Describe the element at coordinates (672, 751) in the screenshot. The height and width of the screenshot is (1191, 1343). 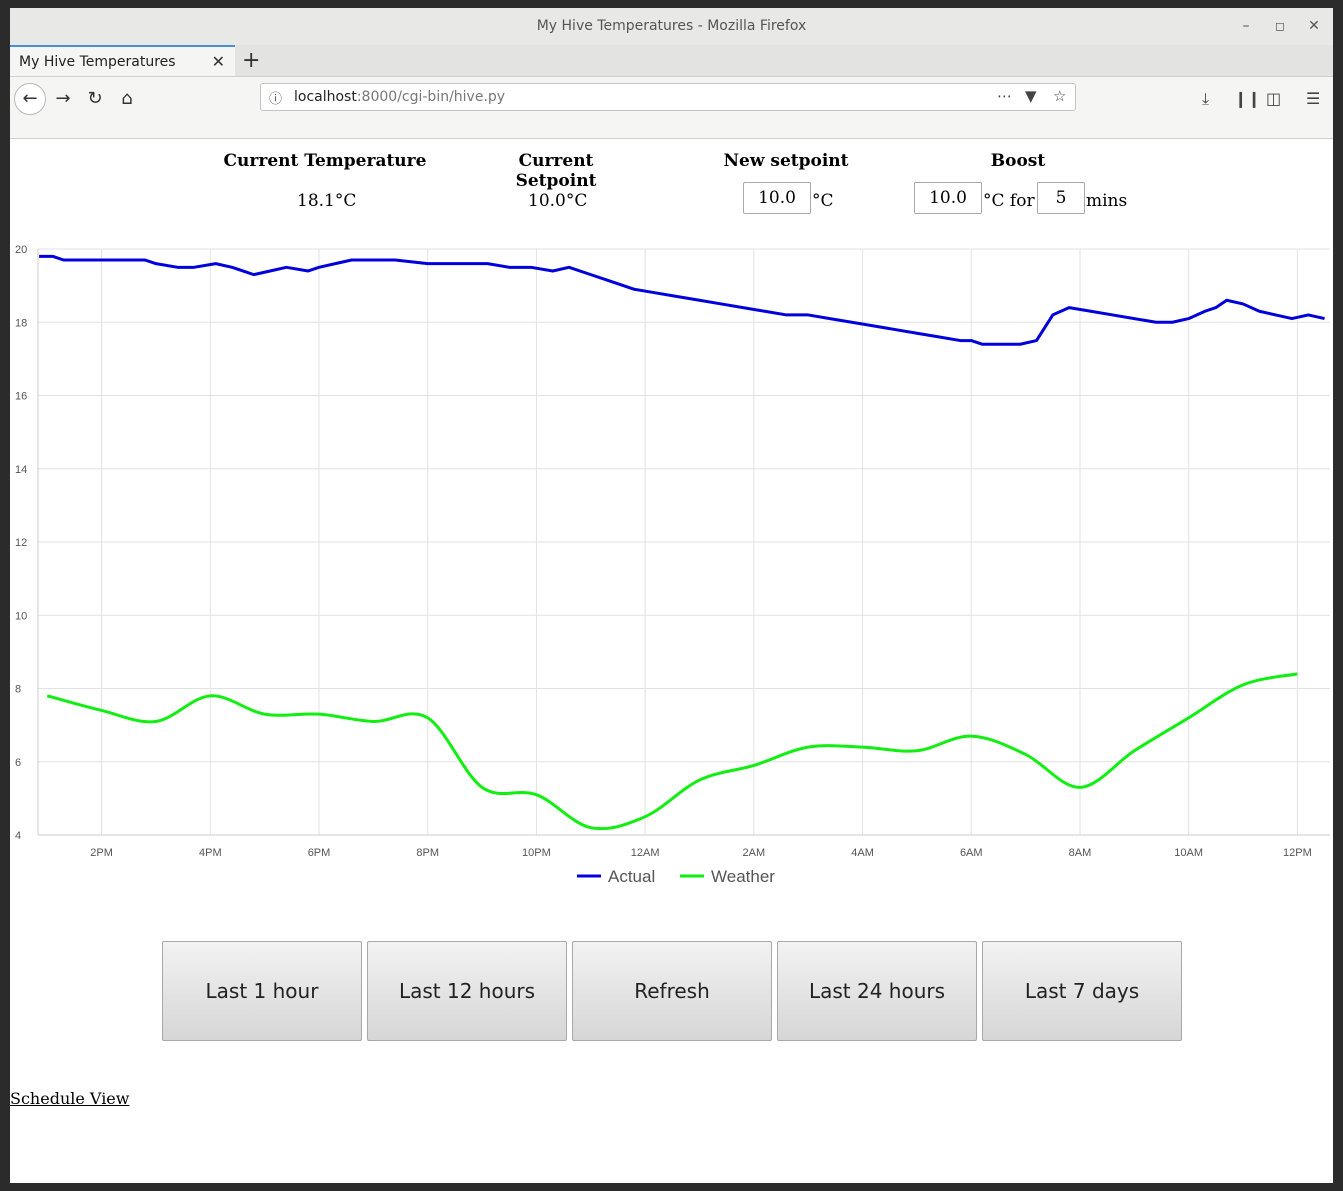
I see `series-line-weather` at that location.